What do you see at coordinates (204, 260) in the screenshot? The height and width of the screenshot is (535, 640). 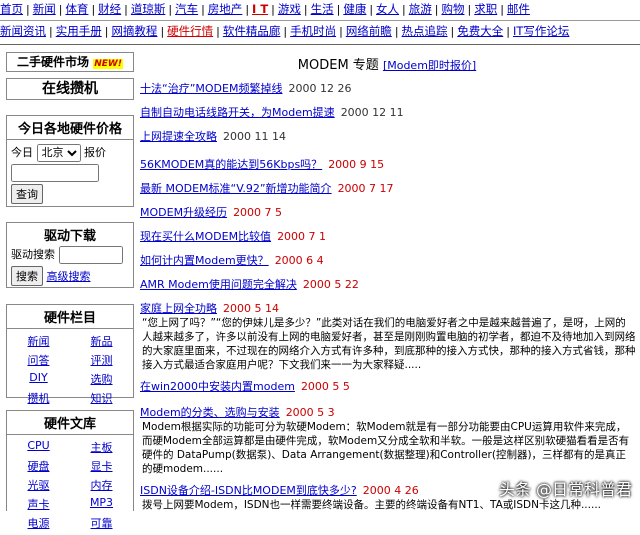 I see `article-link: 如何计内置Modem更快？` at bounding box center [204, 260].